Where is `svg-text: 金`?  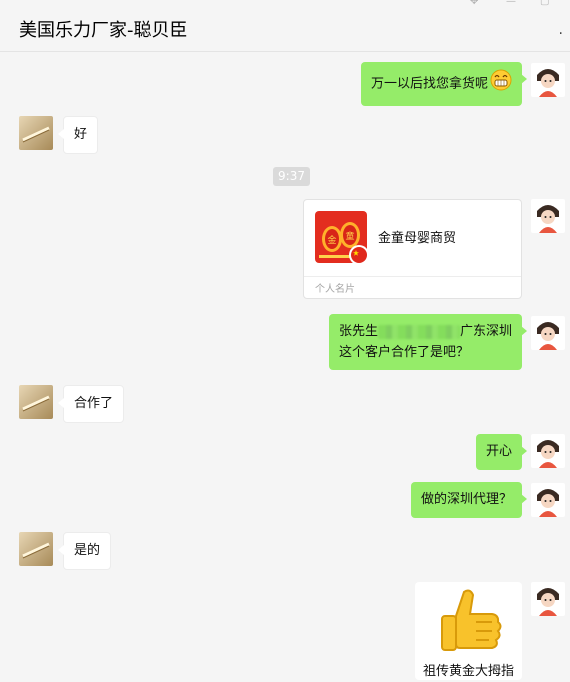
svg-text: 金 is located at coordinates (331, 240).